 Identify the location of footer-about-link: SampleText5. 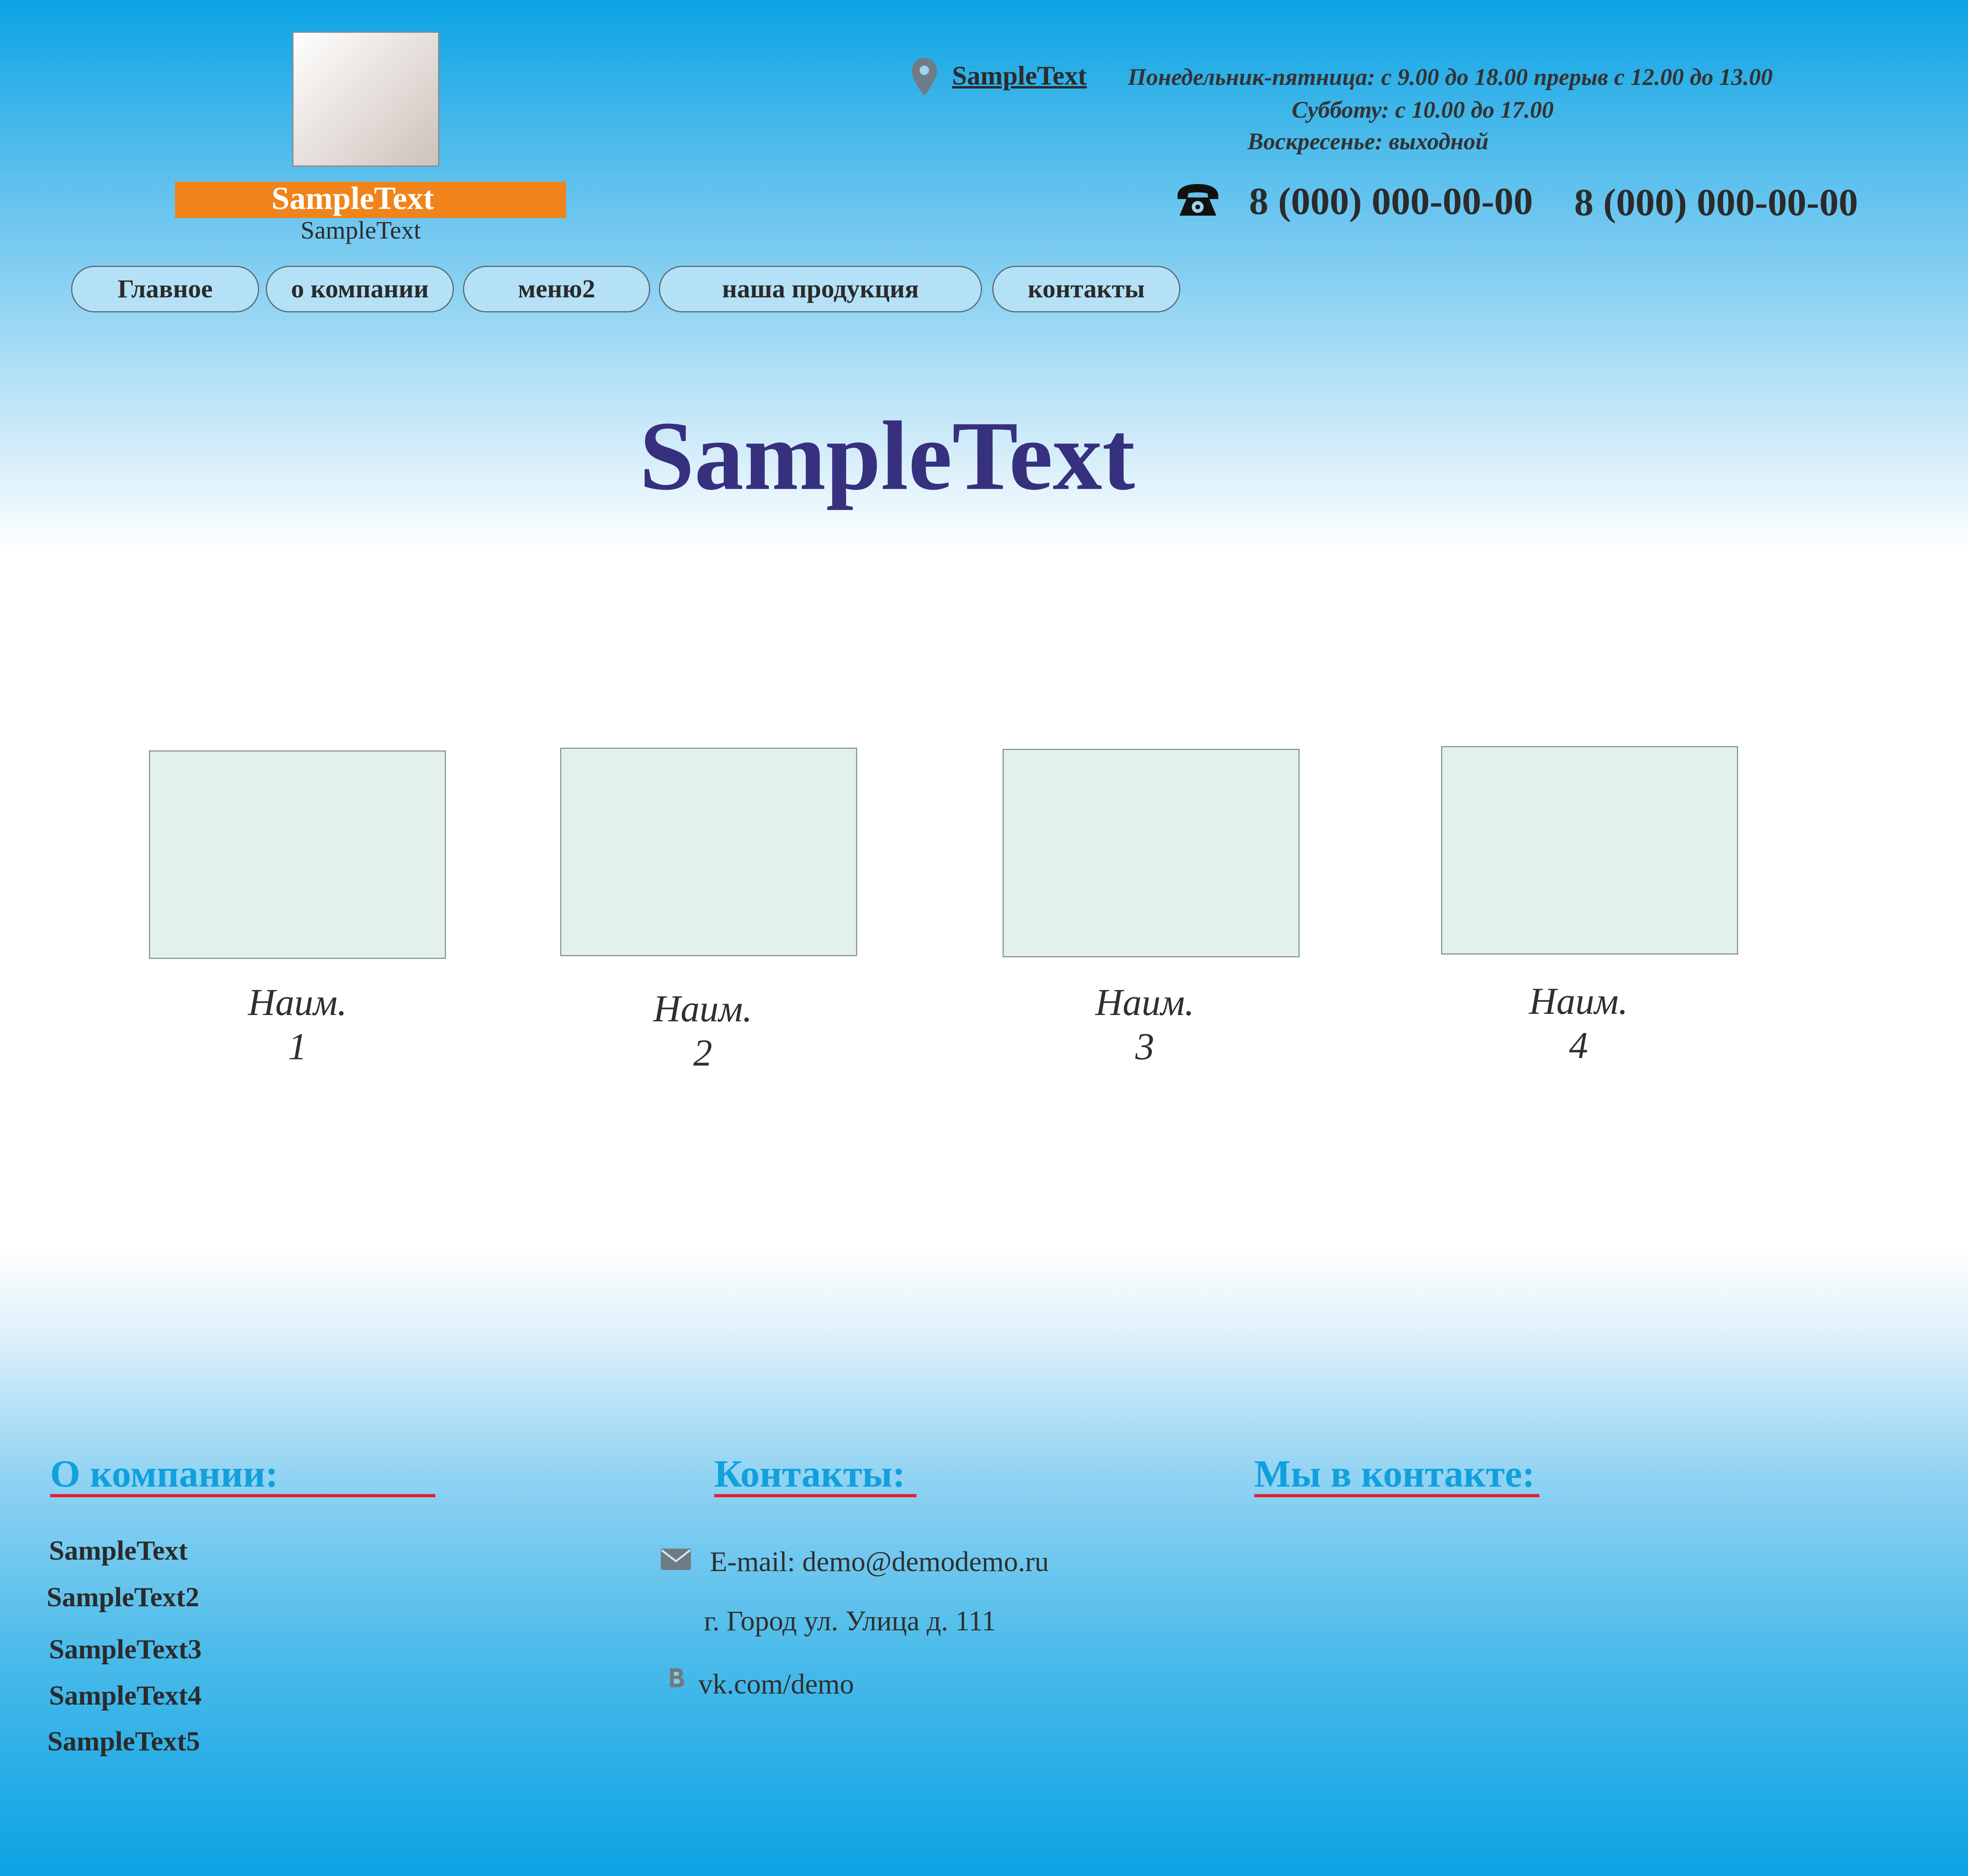
(124, 1742).